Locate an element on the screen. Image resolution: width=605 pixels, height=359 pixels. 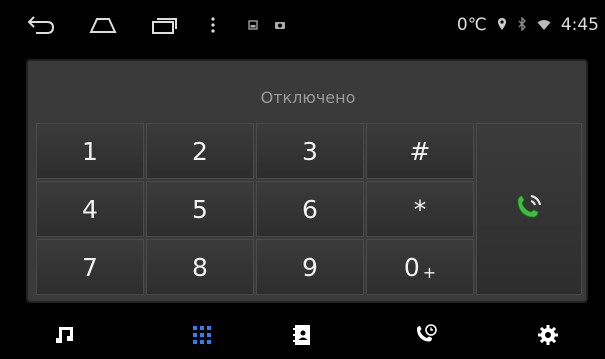
key-label: 2 is located at coordinates (200, 151).